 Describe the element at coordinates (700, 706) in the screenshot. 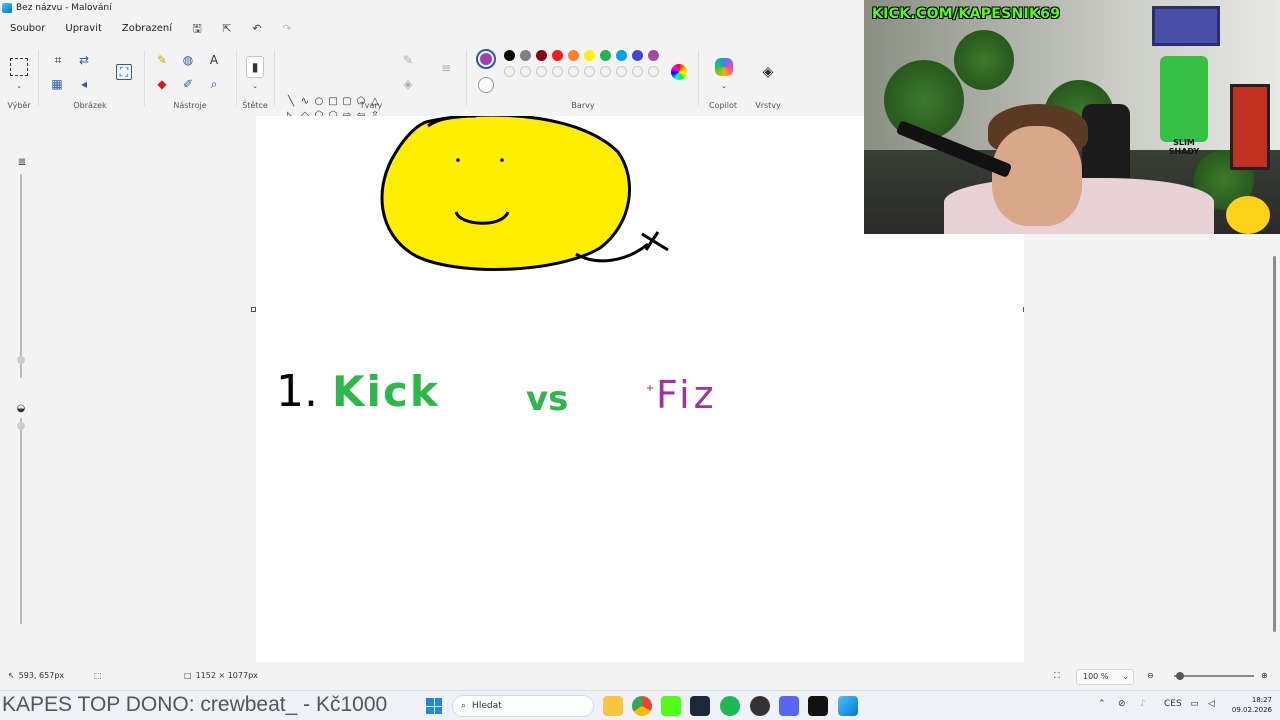

I see `steam-icon` at that location.